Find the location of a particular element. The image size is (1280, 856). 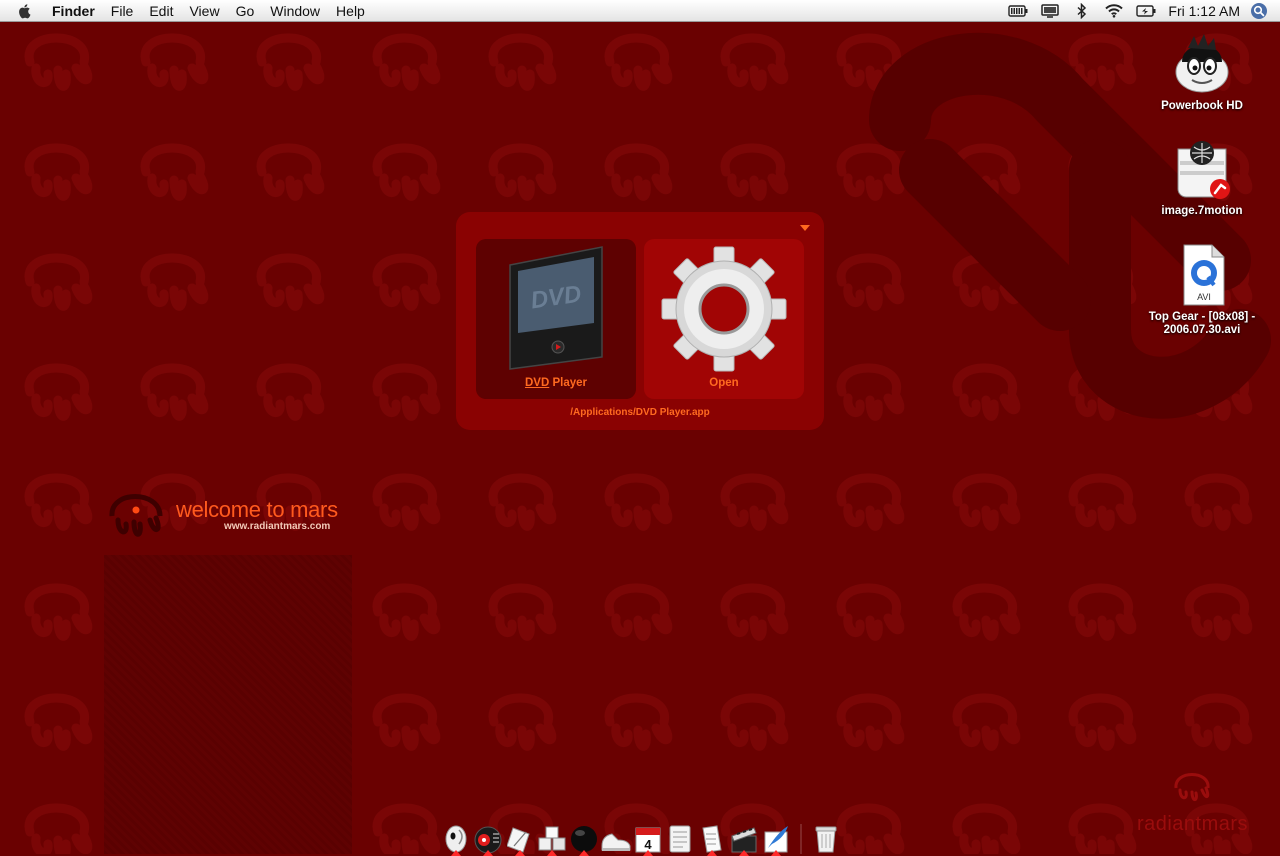

shoe-icon is located at coordinates (616, 842).